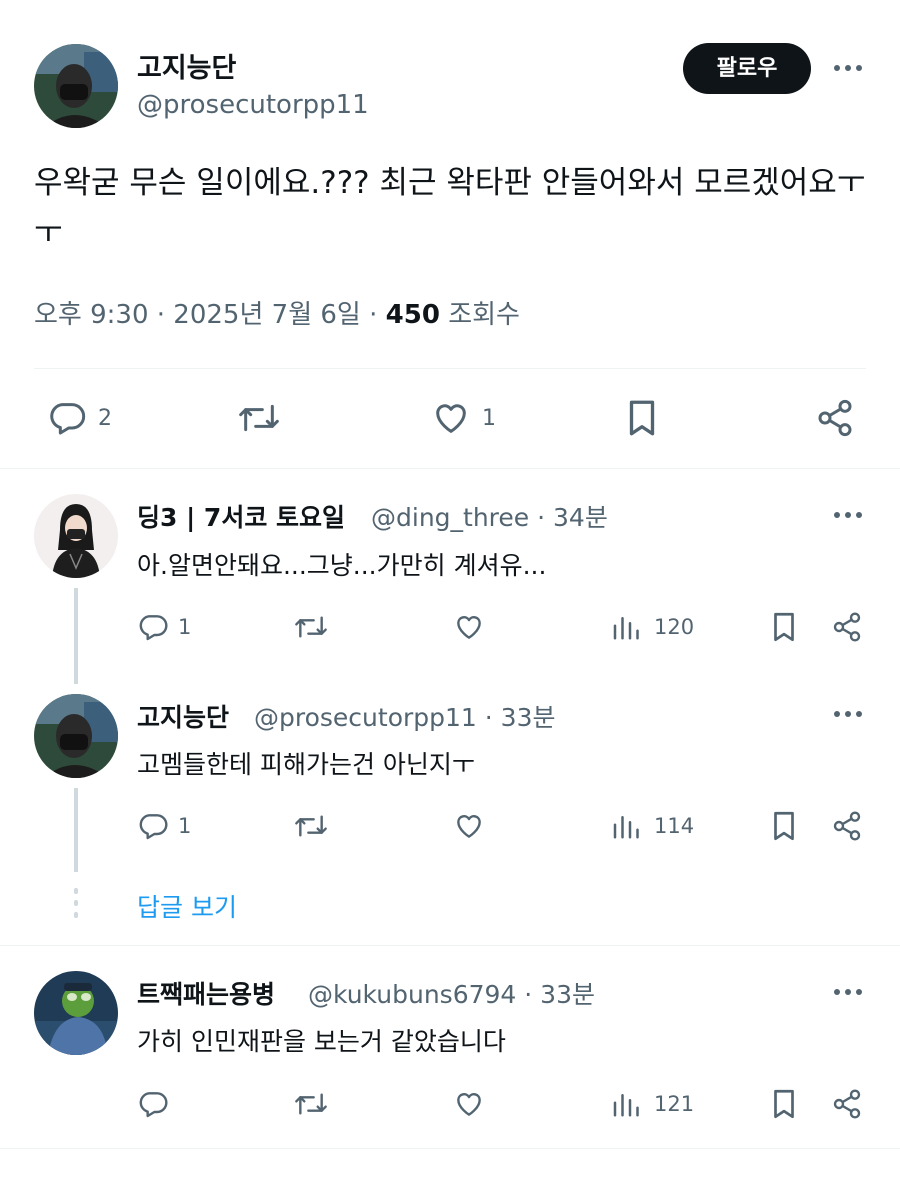 The image size is (900, 1182). Describe the element at coordinates (580, 517) in the screenshot. I see `reply-time: 34분` at that location.